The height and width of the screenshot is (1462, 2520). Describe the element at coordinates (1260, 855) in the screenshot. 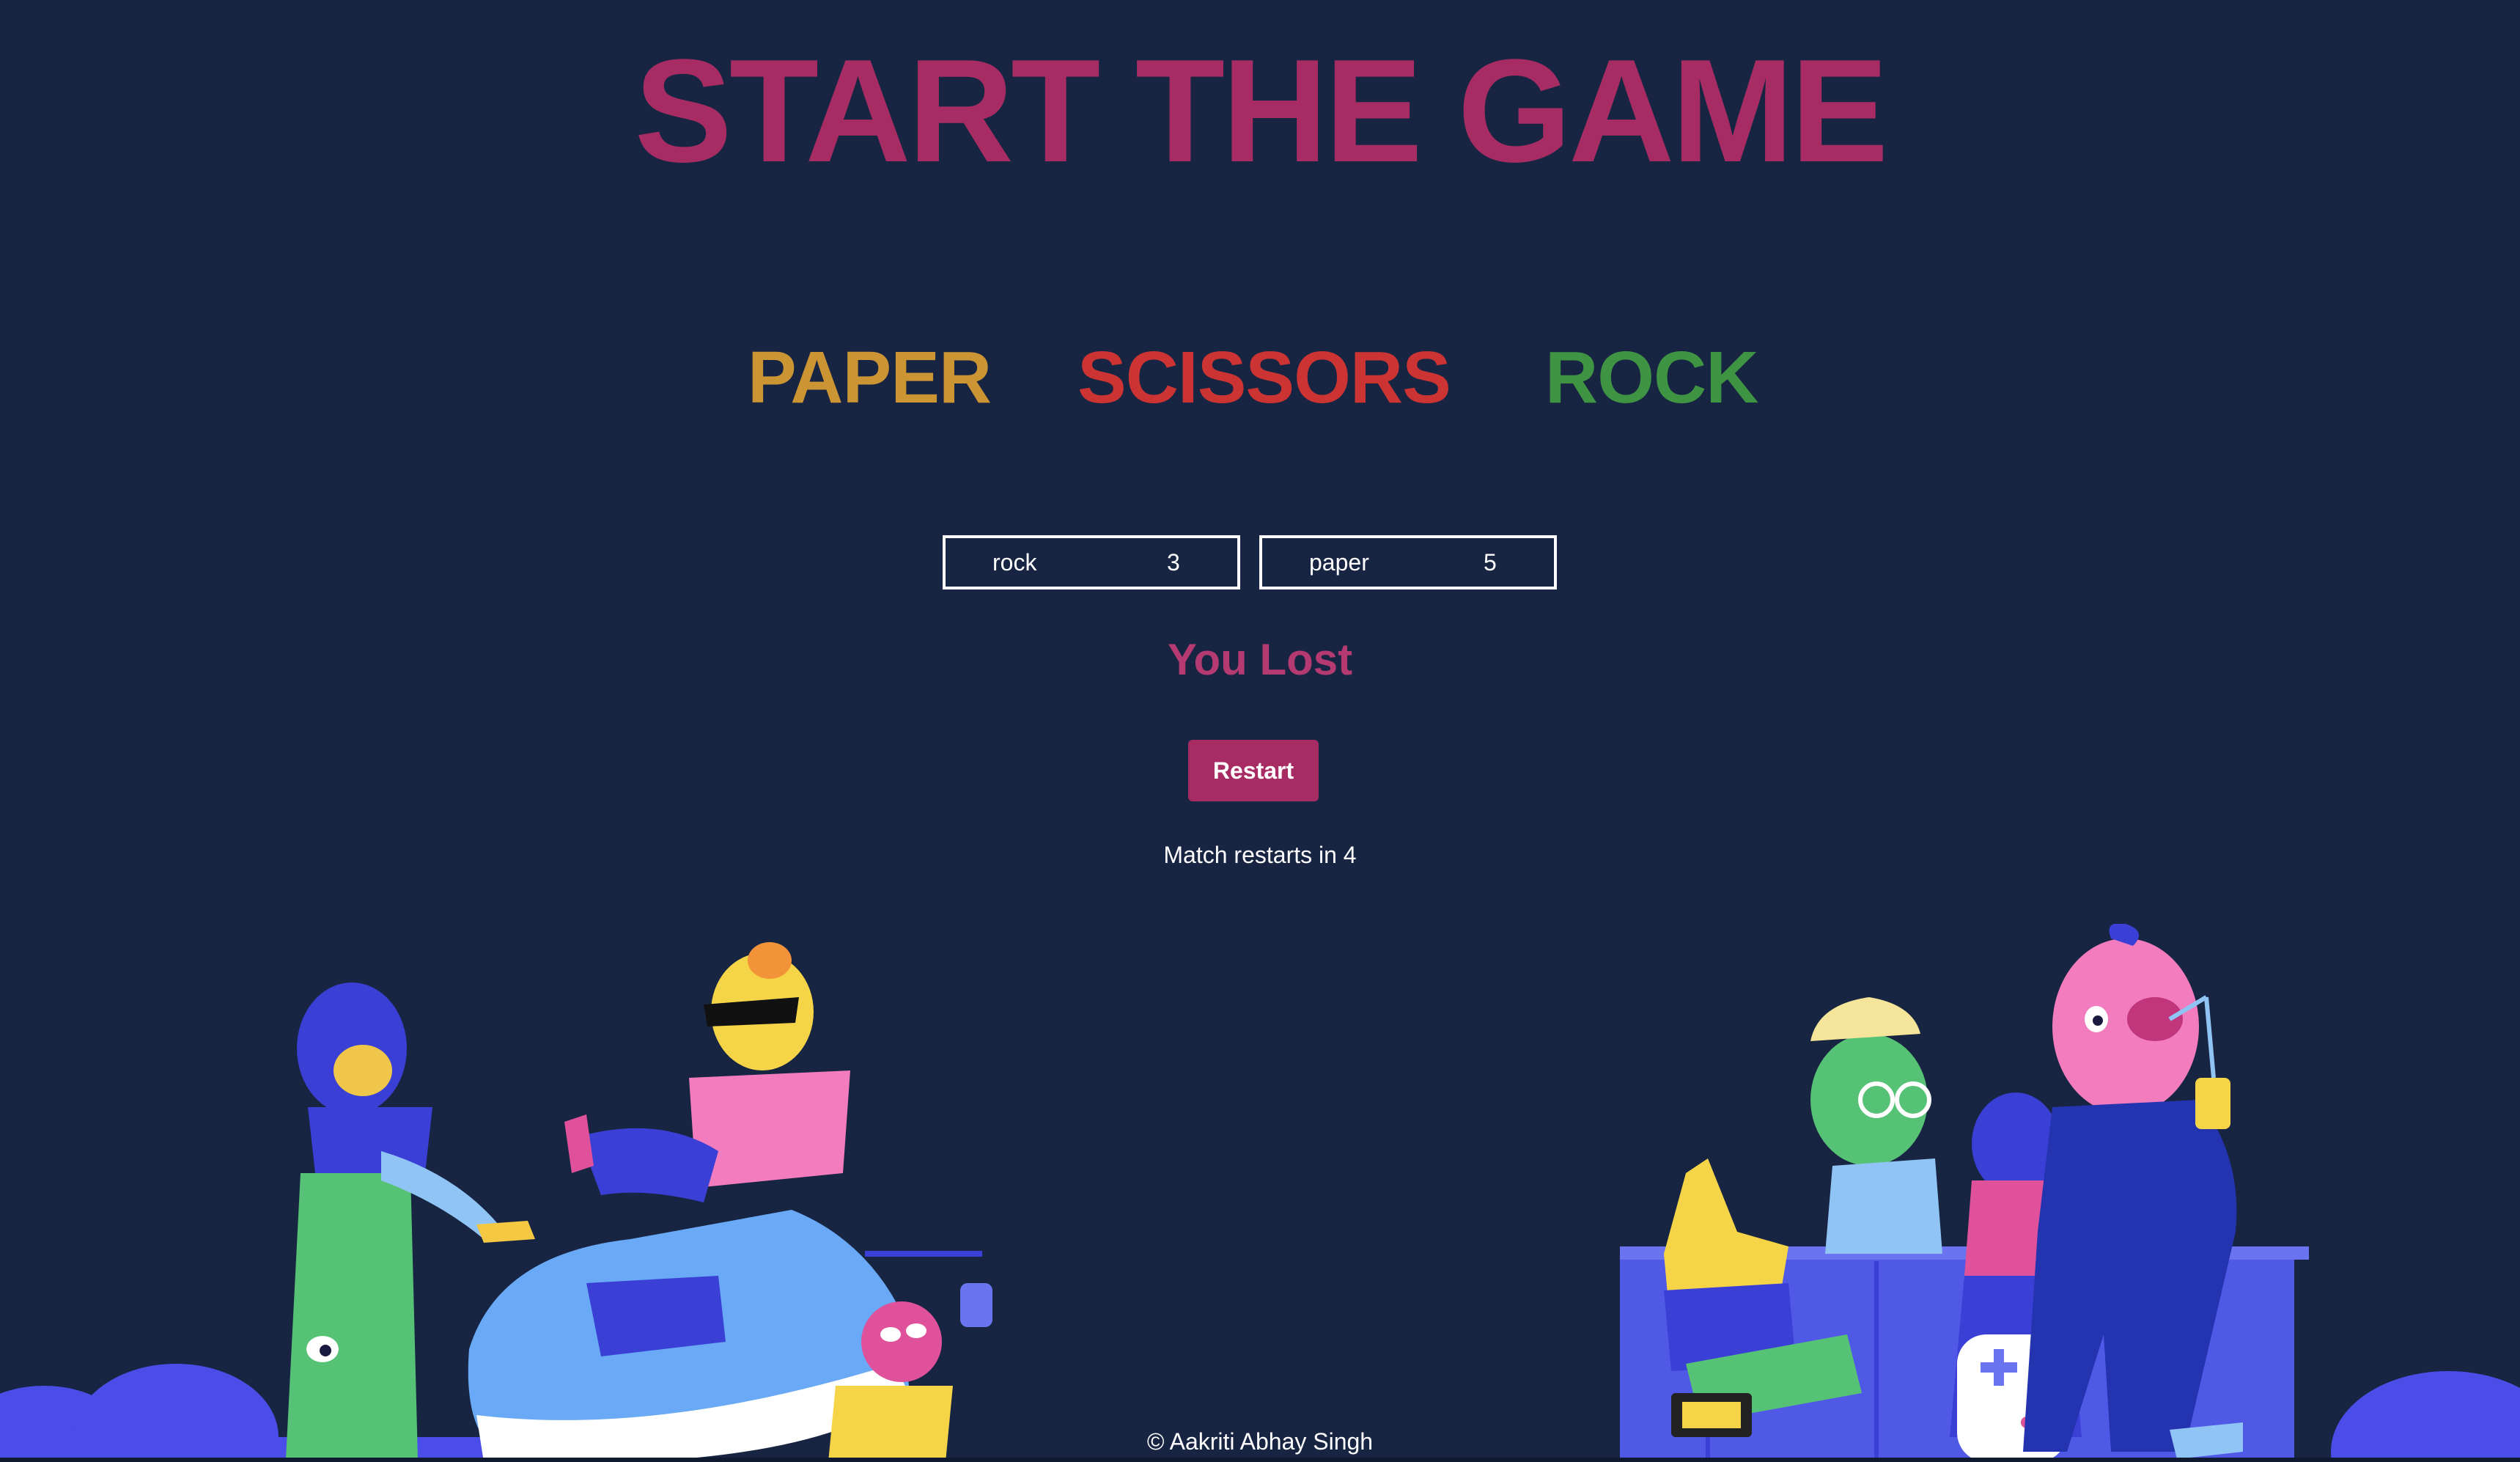

I see `restart-countdown: Match restarts in 4` at that location.